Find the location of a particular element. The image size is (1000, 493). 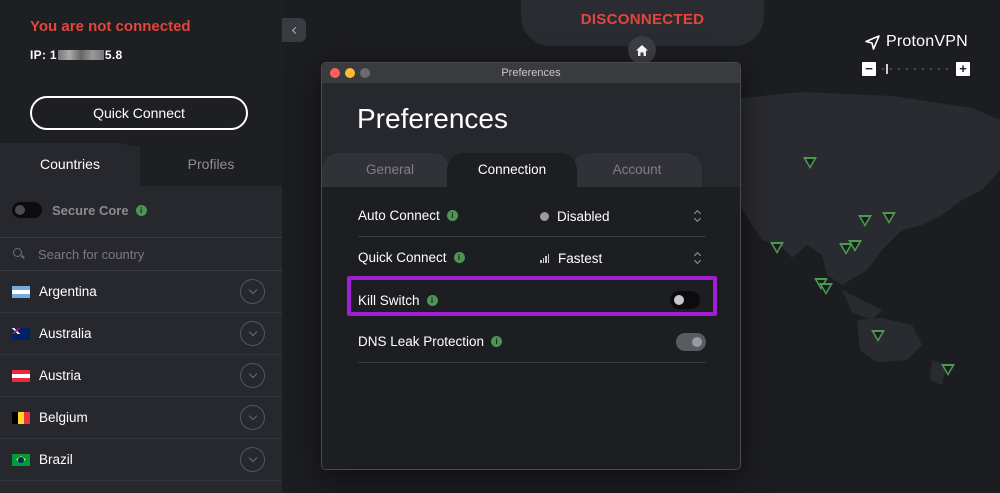

dns-leak-protection-toggle is located at coordinates (691, 342).